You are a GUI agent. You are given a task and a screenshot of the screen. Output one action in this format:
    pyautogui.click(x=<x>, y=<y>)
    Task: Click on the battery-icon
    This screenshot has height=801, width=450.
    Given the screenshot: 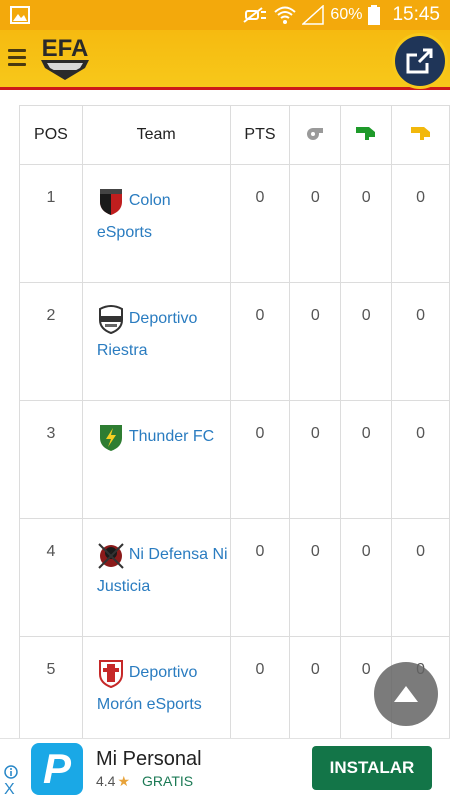 What is the action you would take?
    pyautogui.click(x=374, y=15)
    